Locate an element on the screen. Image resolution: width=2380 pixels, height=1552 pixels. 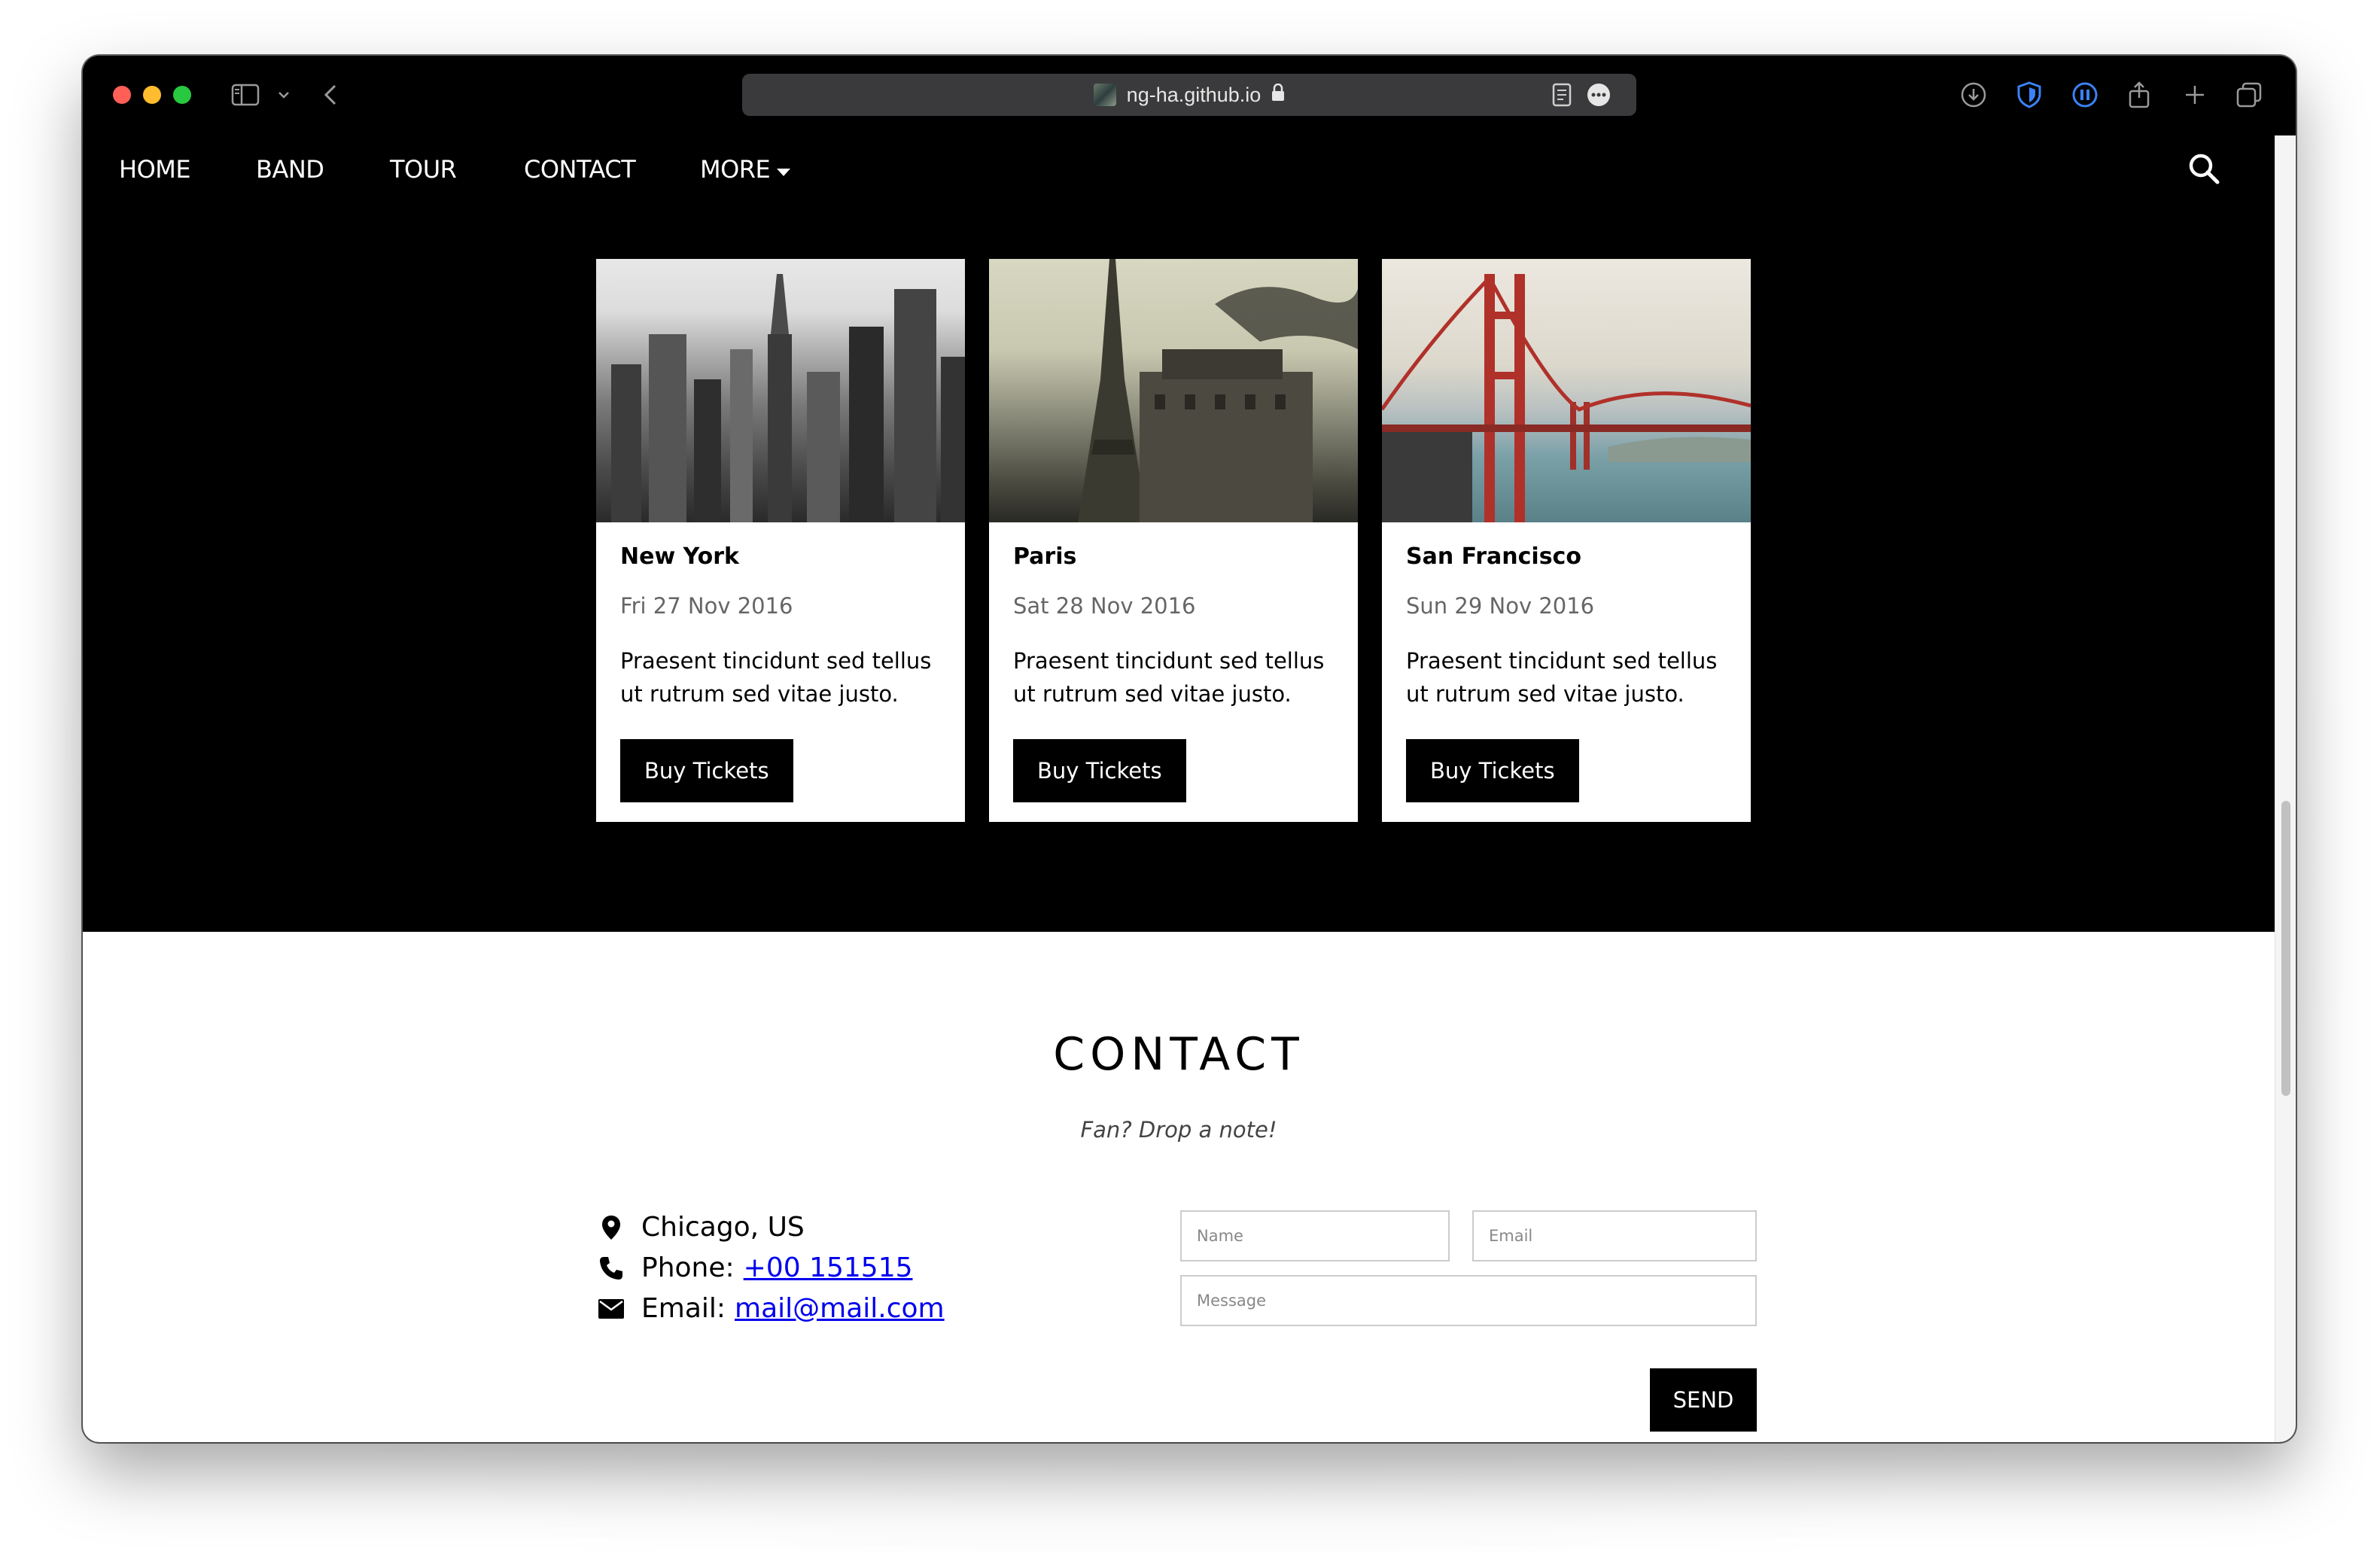
address-bar: ng-ha.github.io is located at coordinates (1189, 95).